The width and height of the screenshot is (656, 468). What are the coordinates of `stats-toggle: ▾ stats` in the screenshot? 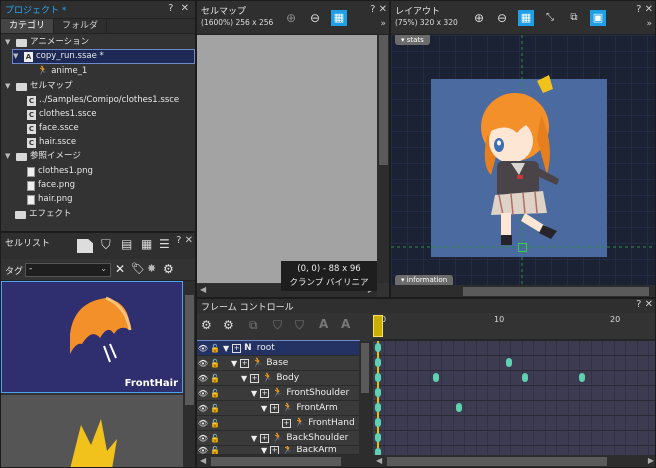 It's located at (412, 40).